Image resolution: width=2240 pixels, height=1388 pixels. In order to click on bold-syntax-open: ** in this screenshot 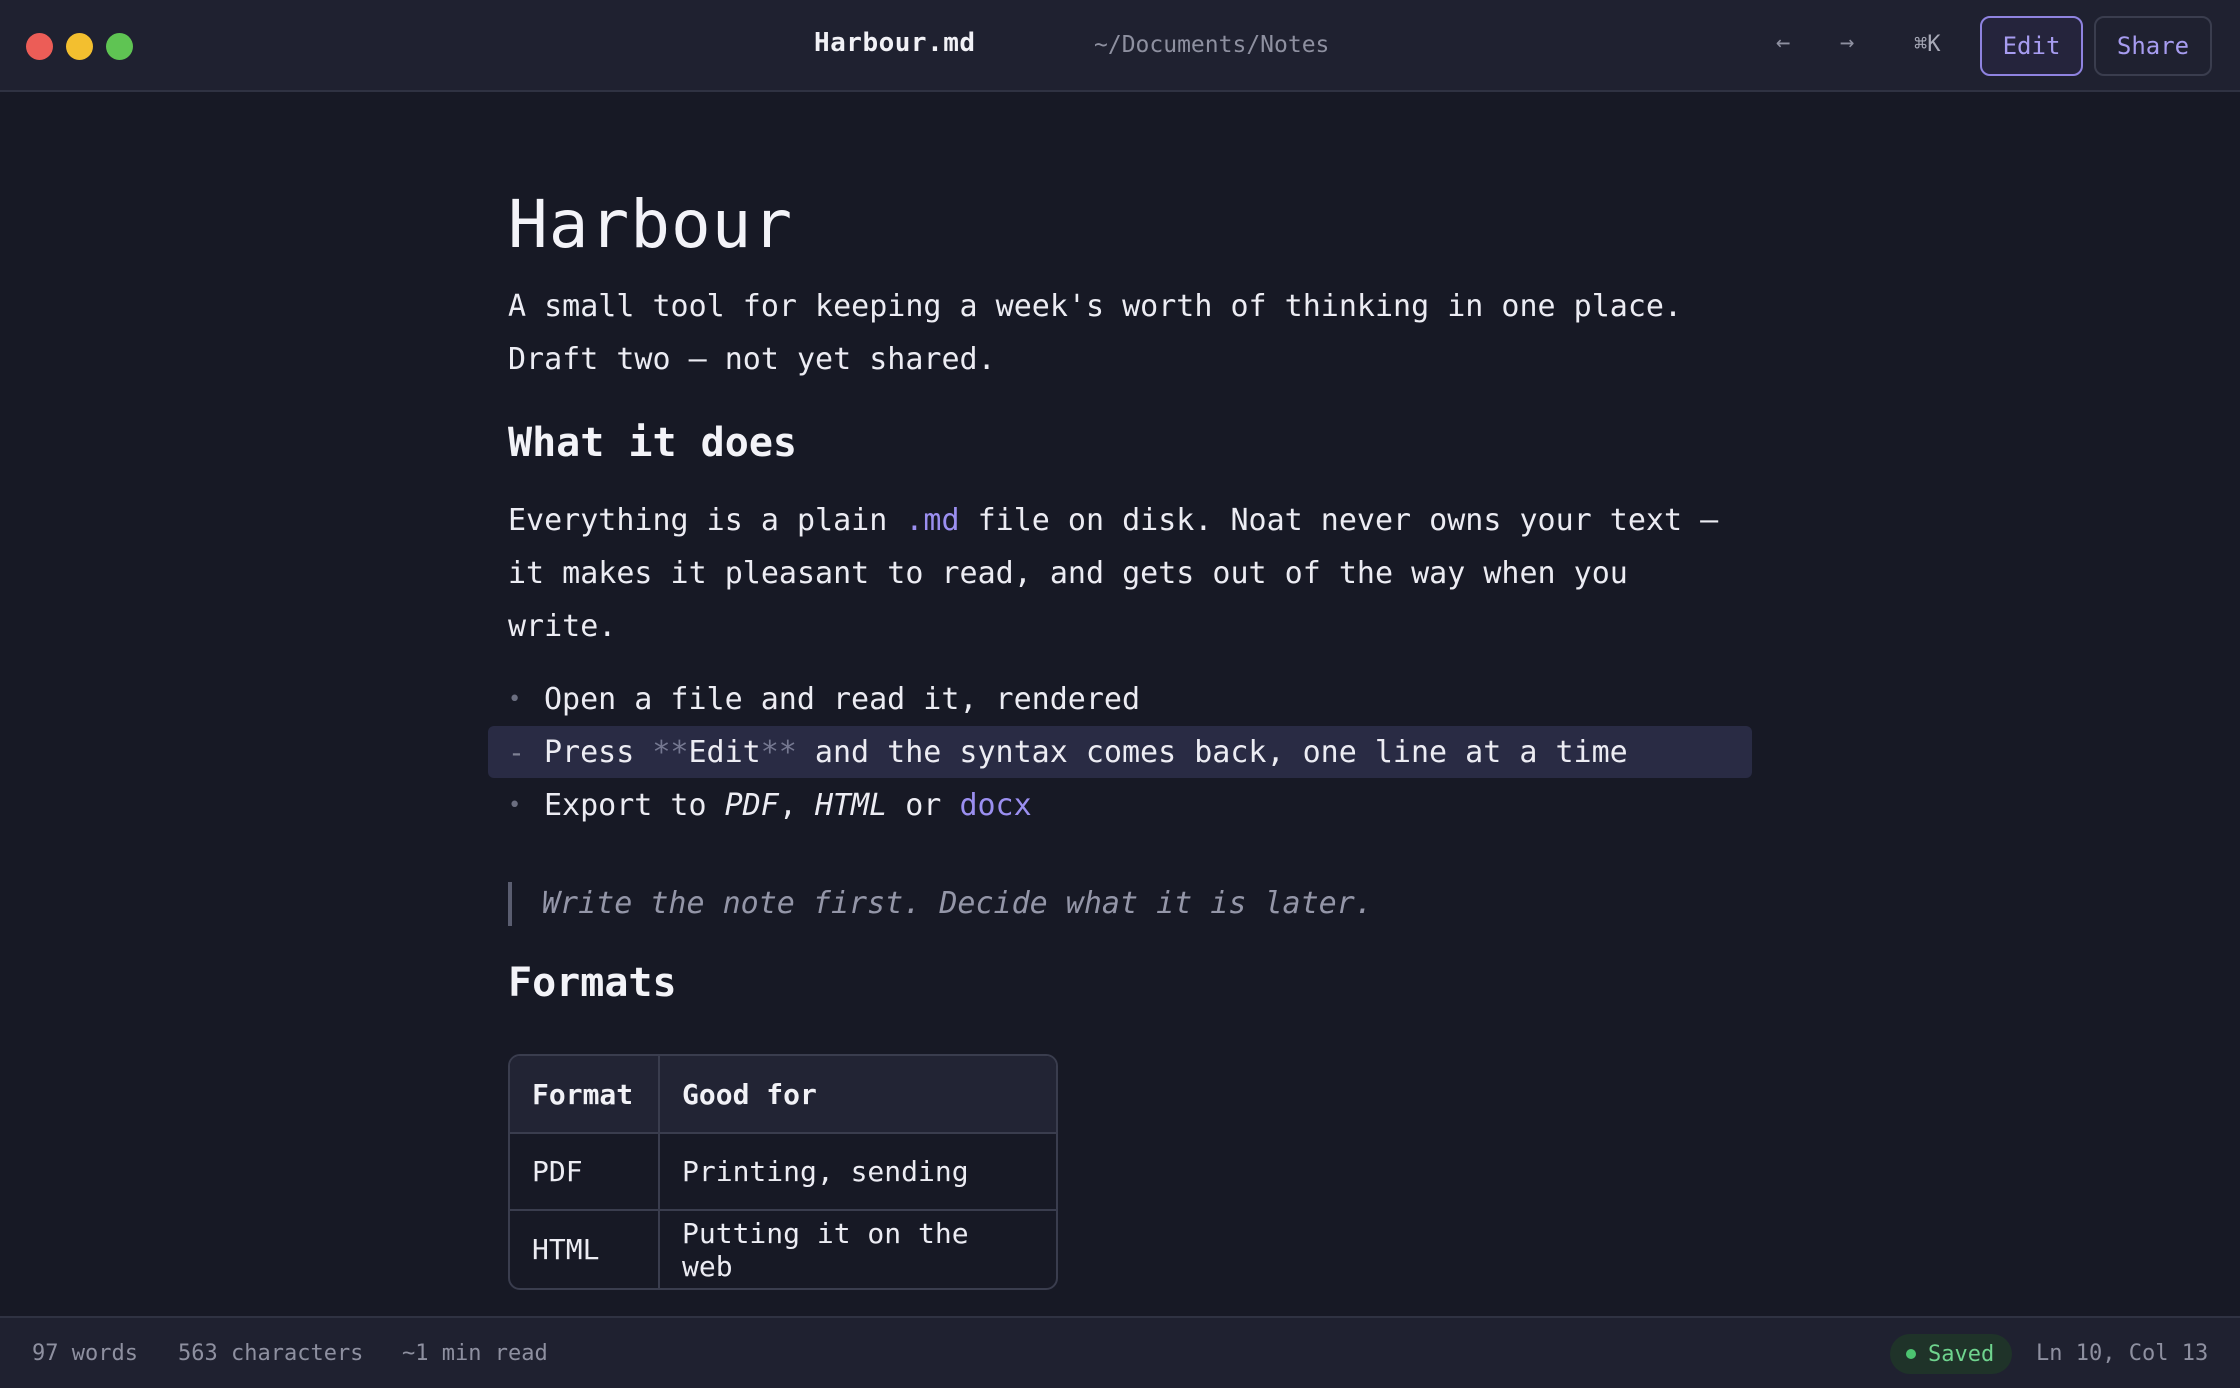, I will do `click(670, 752)`.